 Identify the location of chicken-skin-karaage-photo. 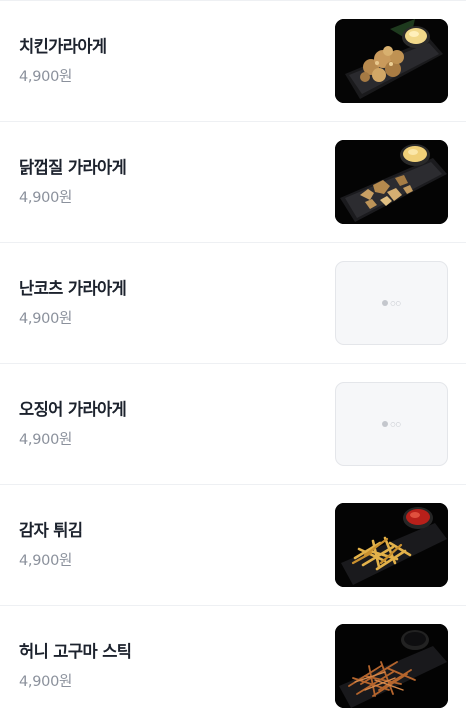
(391, 182).